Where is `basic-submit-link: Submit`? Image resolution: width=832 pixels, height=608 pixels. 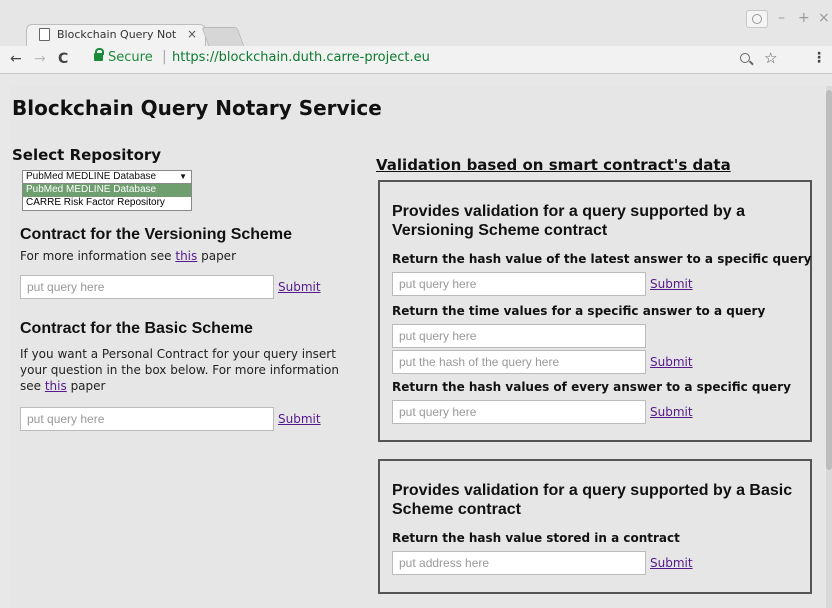 basic-submit-link: Submit is located at coordinates (299, 419).